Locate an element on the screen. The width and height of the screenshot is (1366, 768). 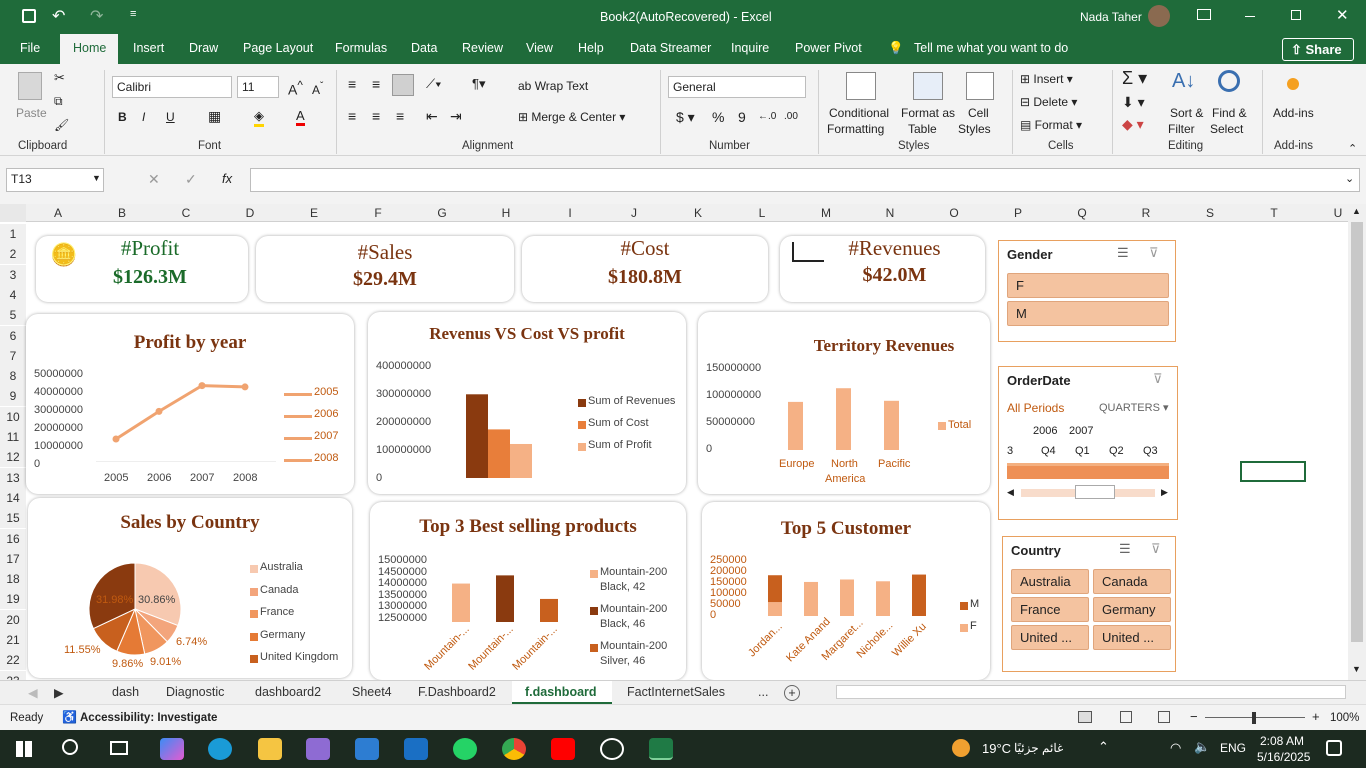
align-left-icon: ≡ is located at coordinates (352, 116).